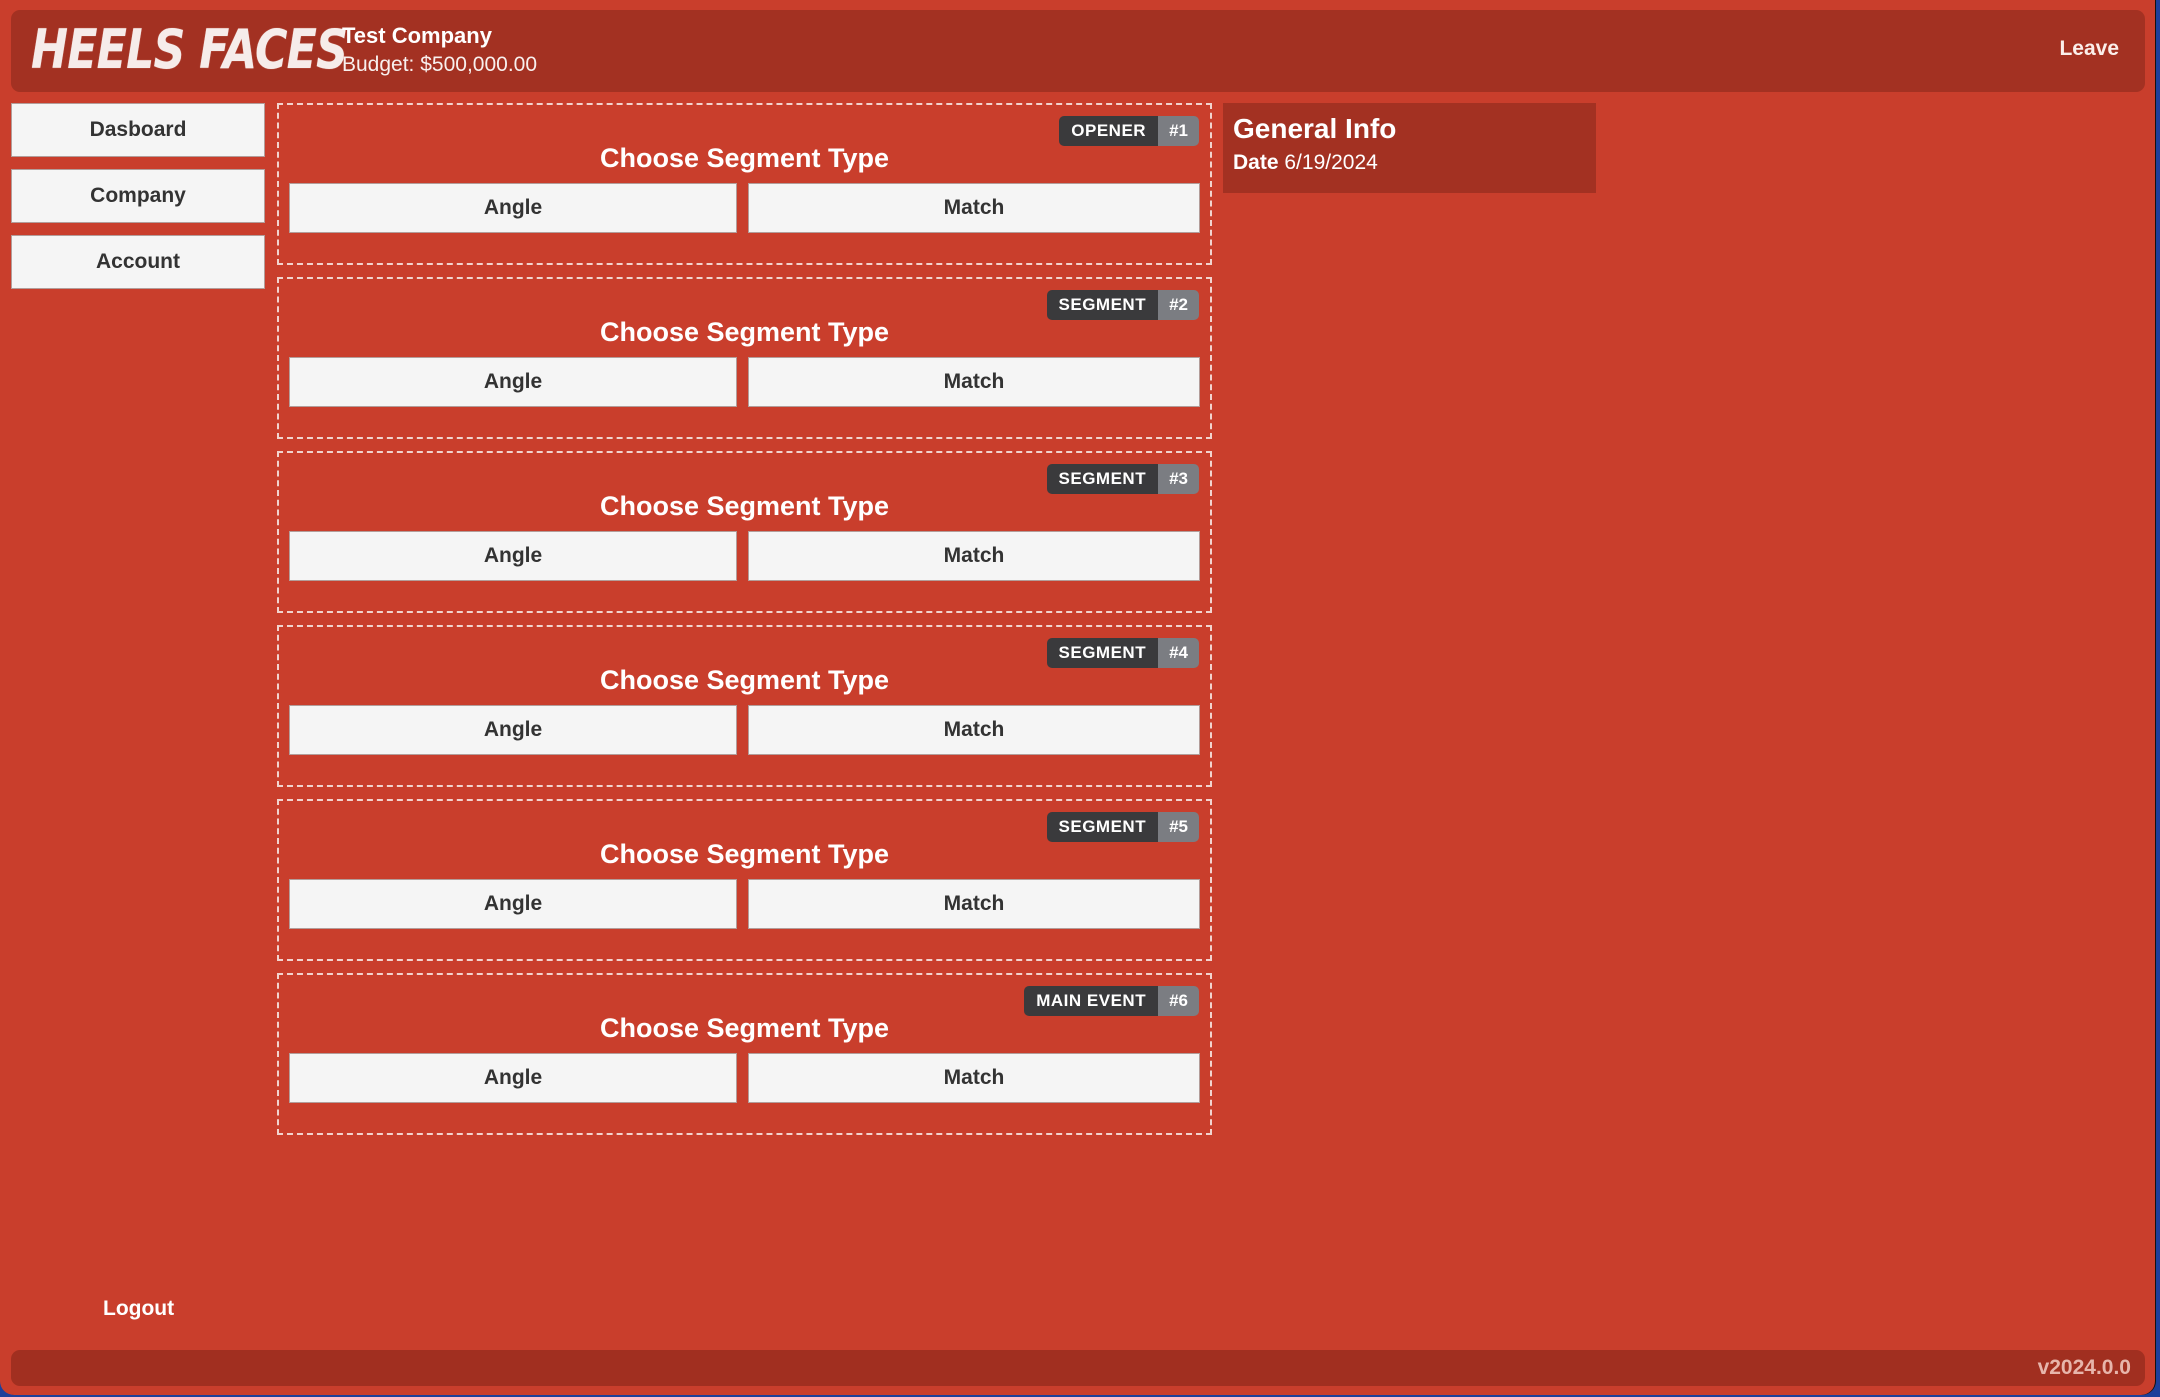 The image size is (2160, 1397). I want to click on leave-button: Leave, so click(2089, 49).